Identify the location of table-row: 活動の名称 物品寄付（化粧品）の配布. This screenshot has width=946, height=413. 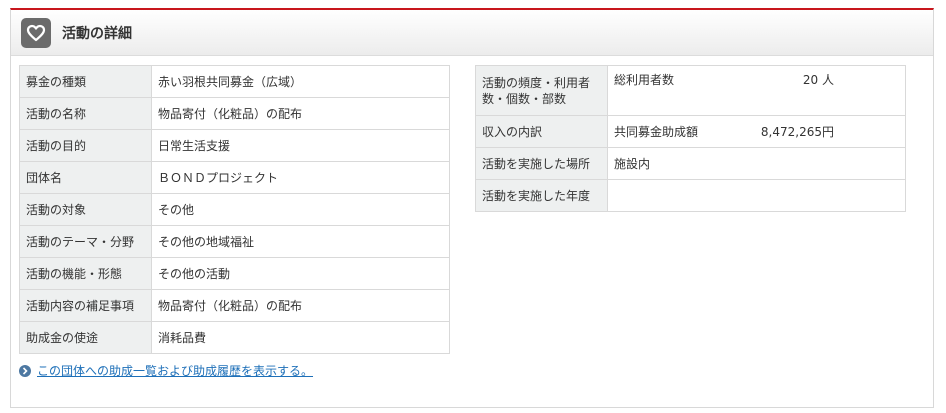
(234, 113).